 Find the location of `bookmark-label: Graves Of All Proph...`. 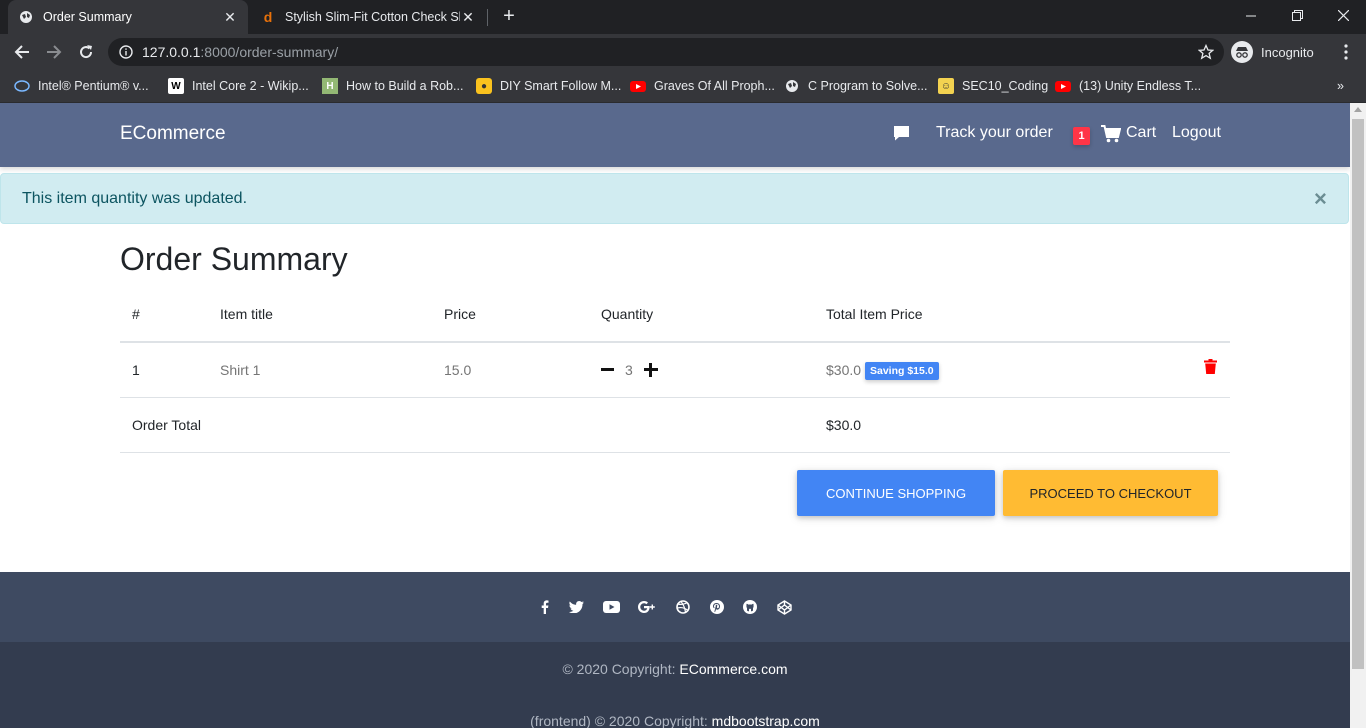

bookmark-label: Graves Of All Proph... is located at coordinates (714, 86).